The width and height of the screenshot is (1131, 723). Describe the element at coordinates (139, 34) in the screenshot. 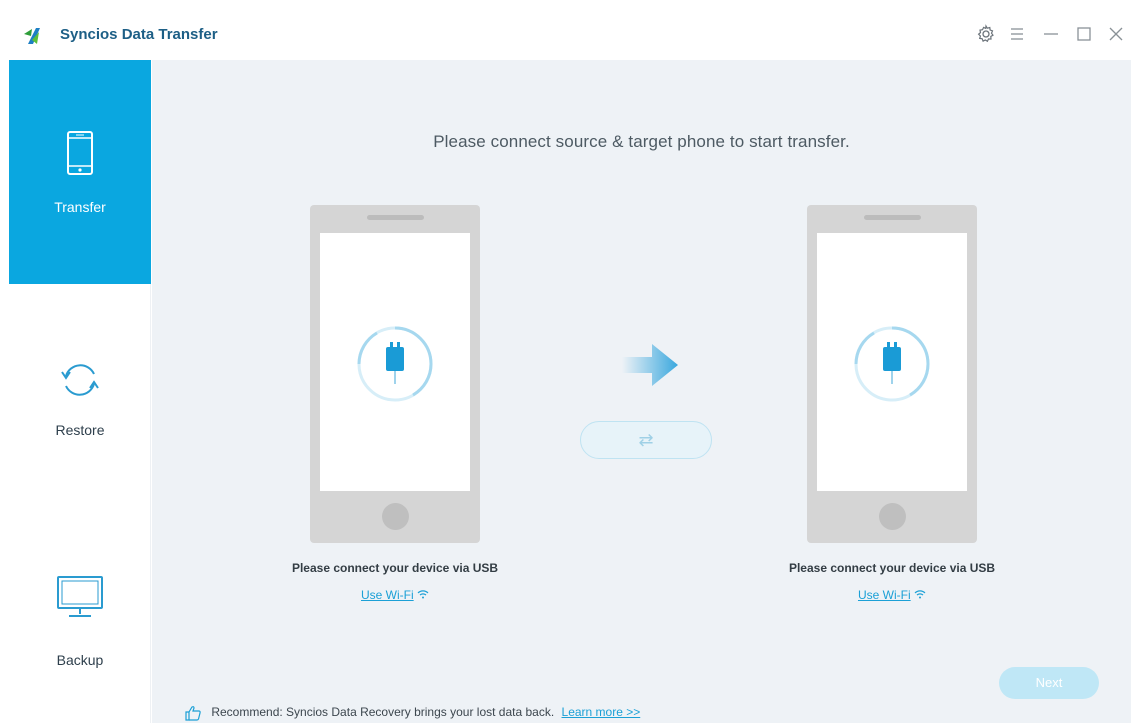

I see `app-title: Syncios Data Transfer` at that location.